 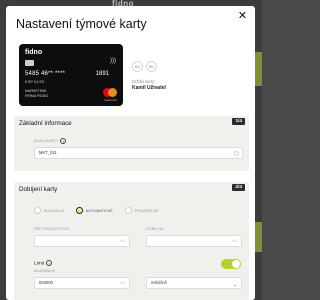 I want to click on card-number: 5485 46** ****, so click(x=45, y=74).